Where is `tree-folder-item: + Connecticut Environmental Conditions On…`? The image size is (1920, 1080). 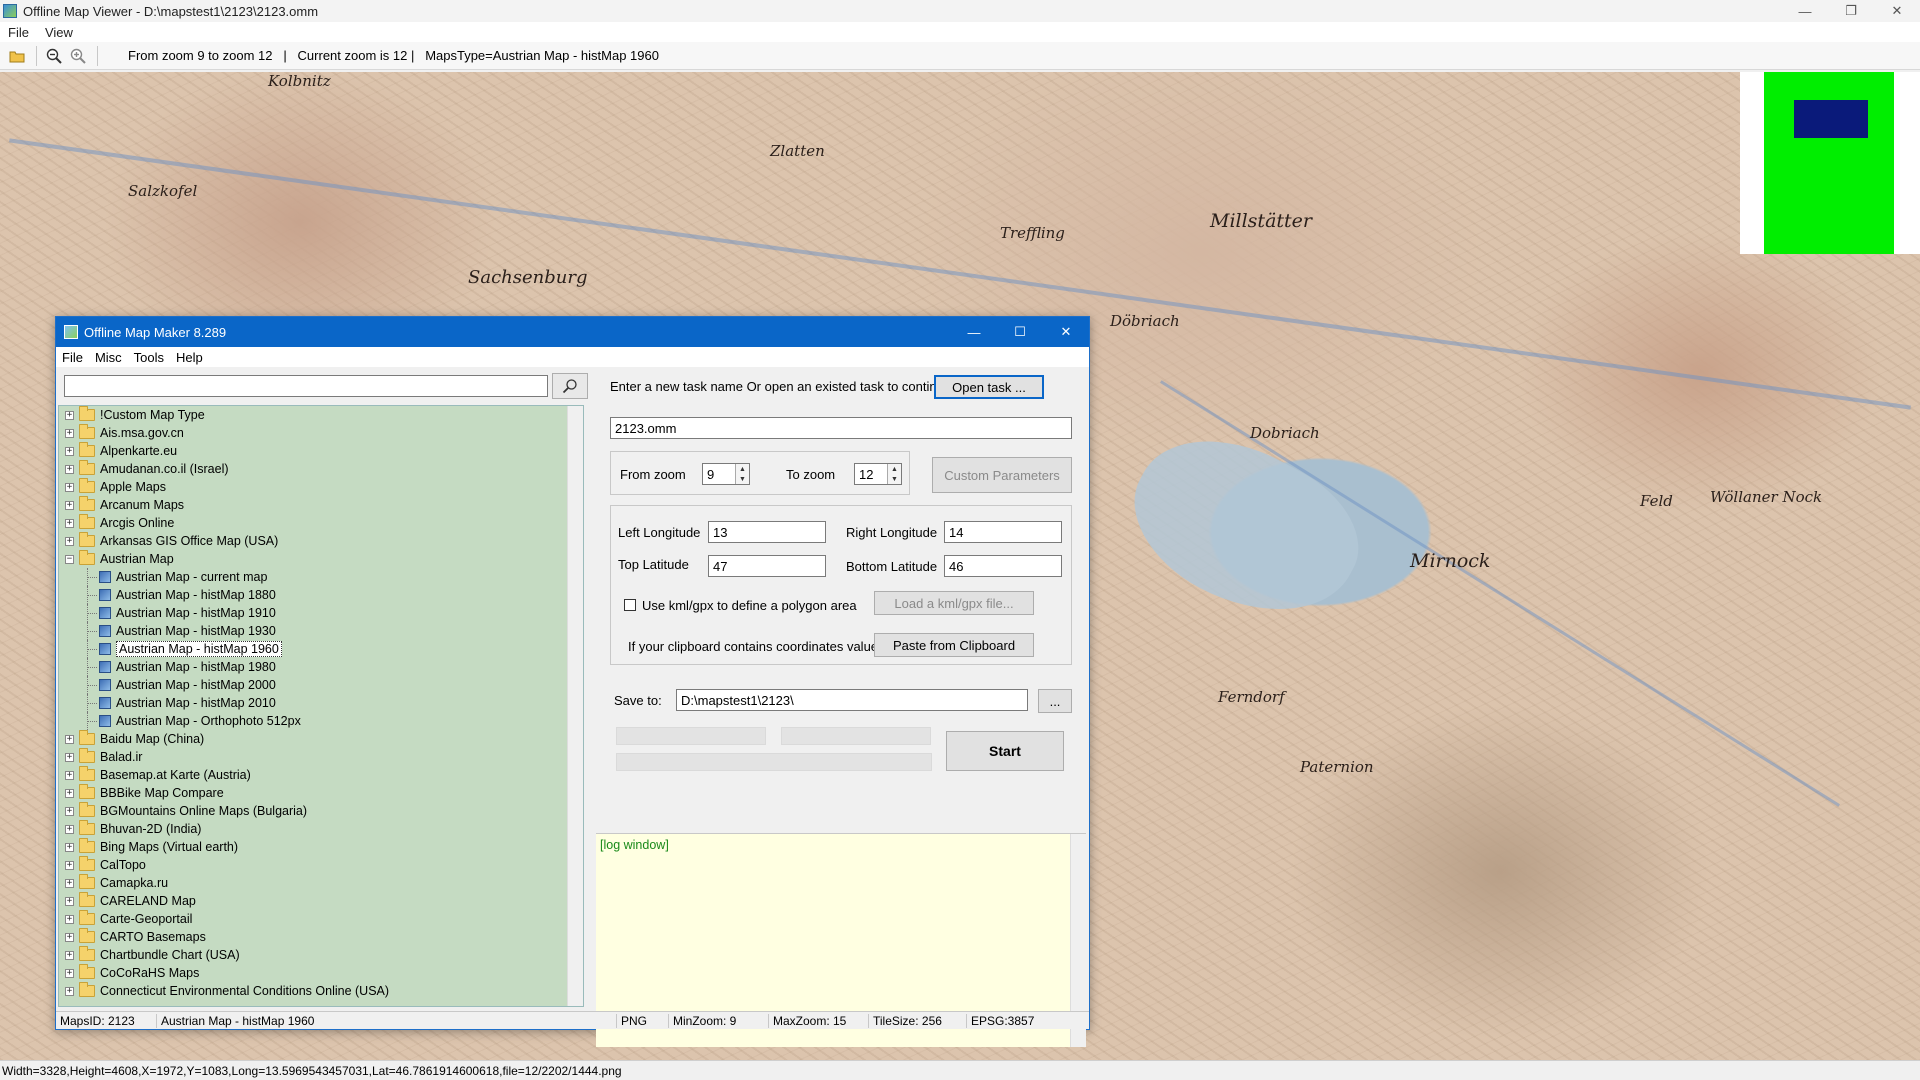
tree-folder-item: + Connecticut Environmental Conditions On… is located at coordinates (321, 991).